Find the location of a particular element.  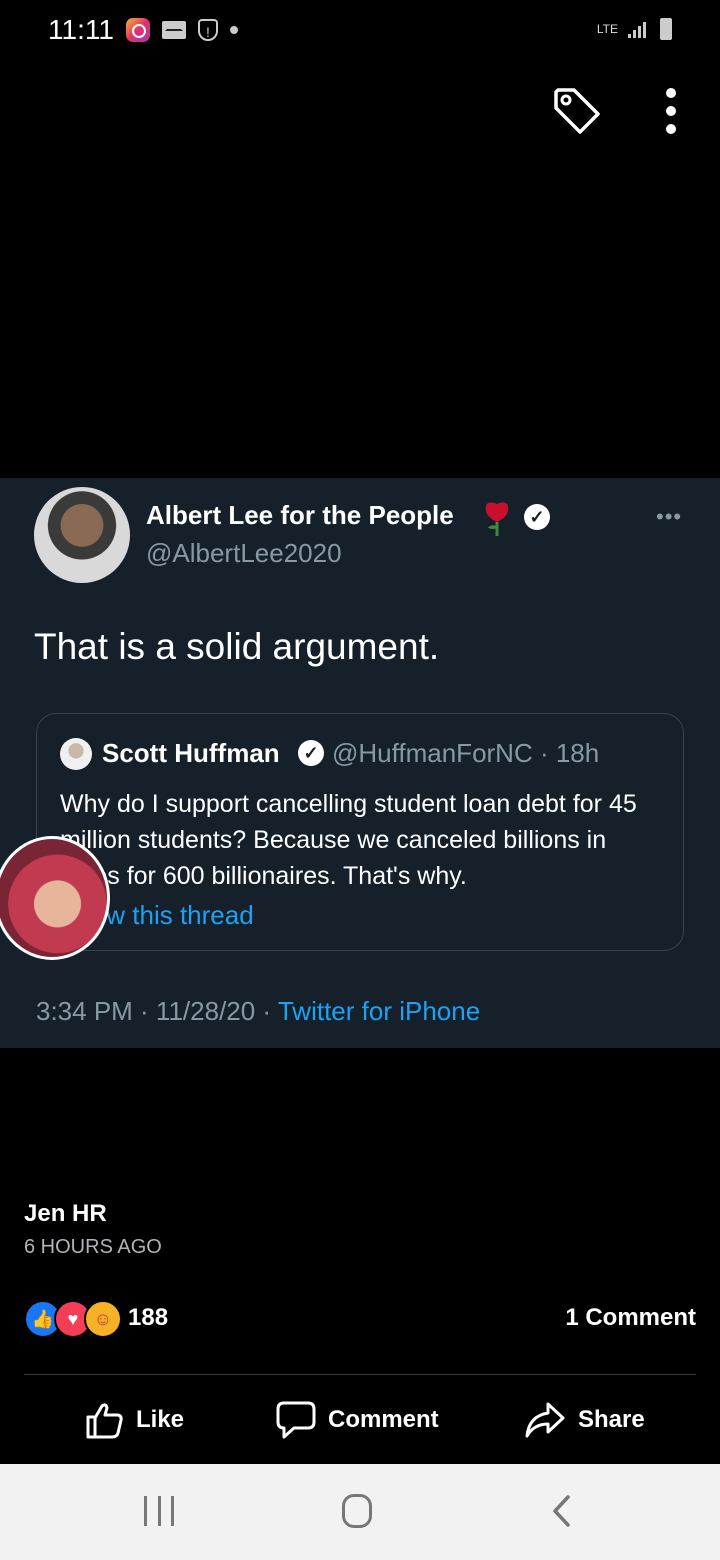

quoted-display-name: Scott Huffman is located at coordinates (191, 753).